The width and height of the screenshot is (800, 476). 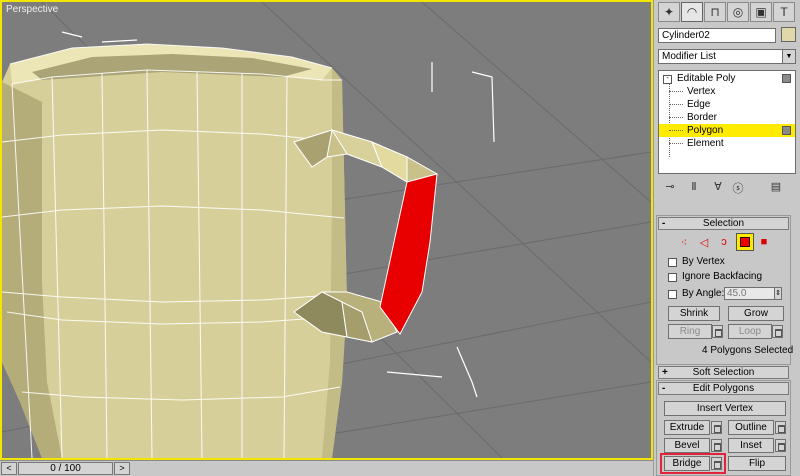 I want to click on ring-button: Ring, so click(x=690, y=331).